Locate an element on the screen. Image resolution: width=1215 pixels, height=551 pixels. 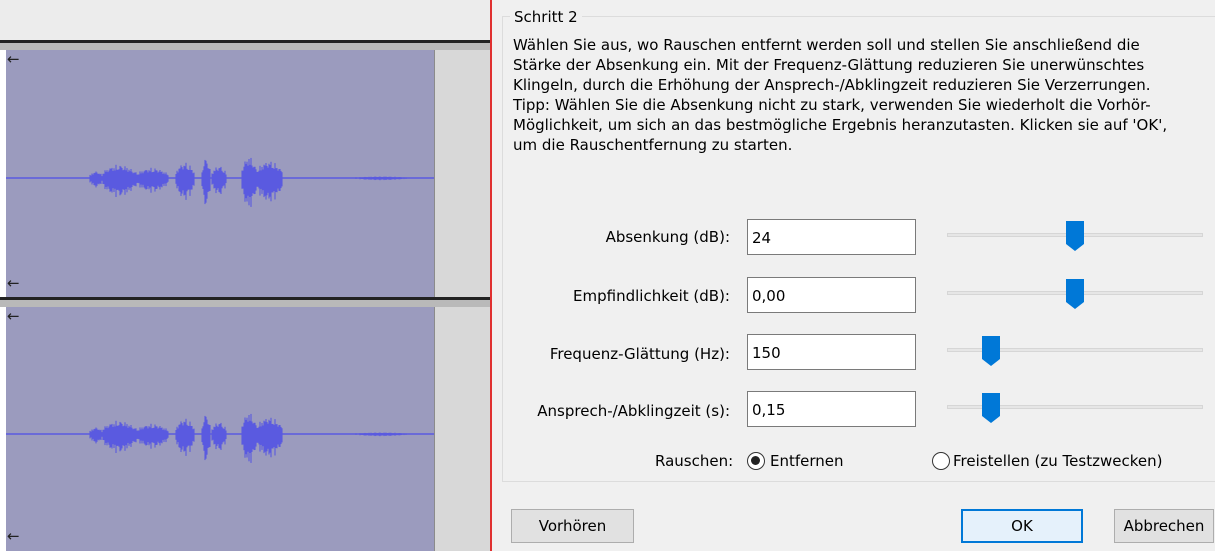
preview-button: Vorhören is located at coordinates (572, 526).